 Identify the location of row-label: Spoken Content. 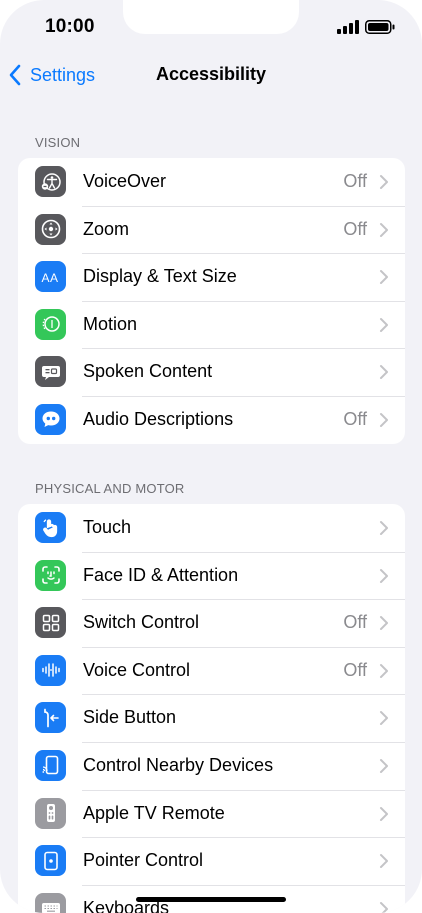
(148, 371).